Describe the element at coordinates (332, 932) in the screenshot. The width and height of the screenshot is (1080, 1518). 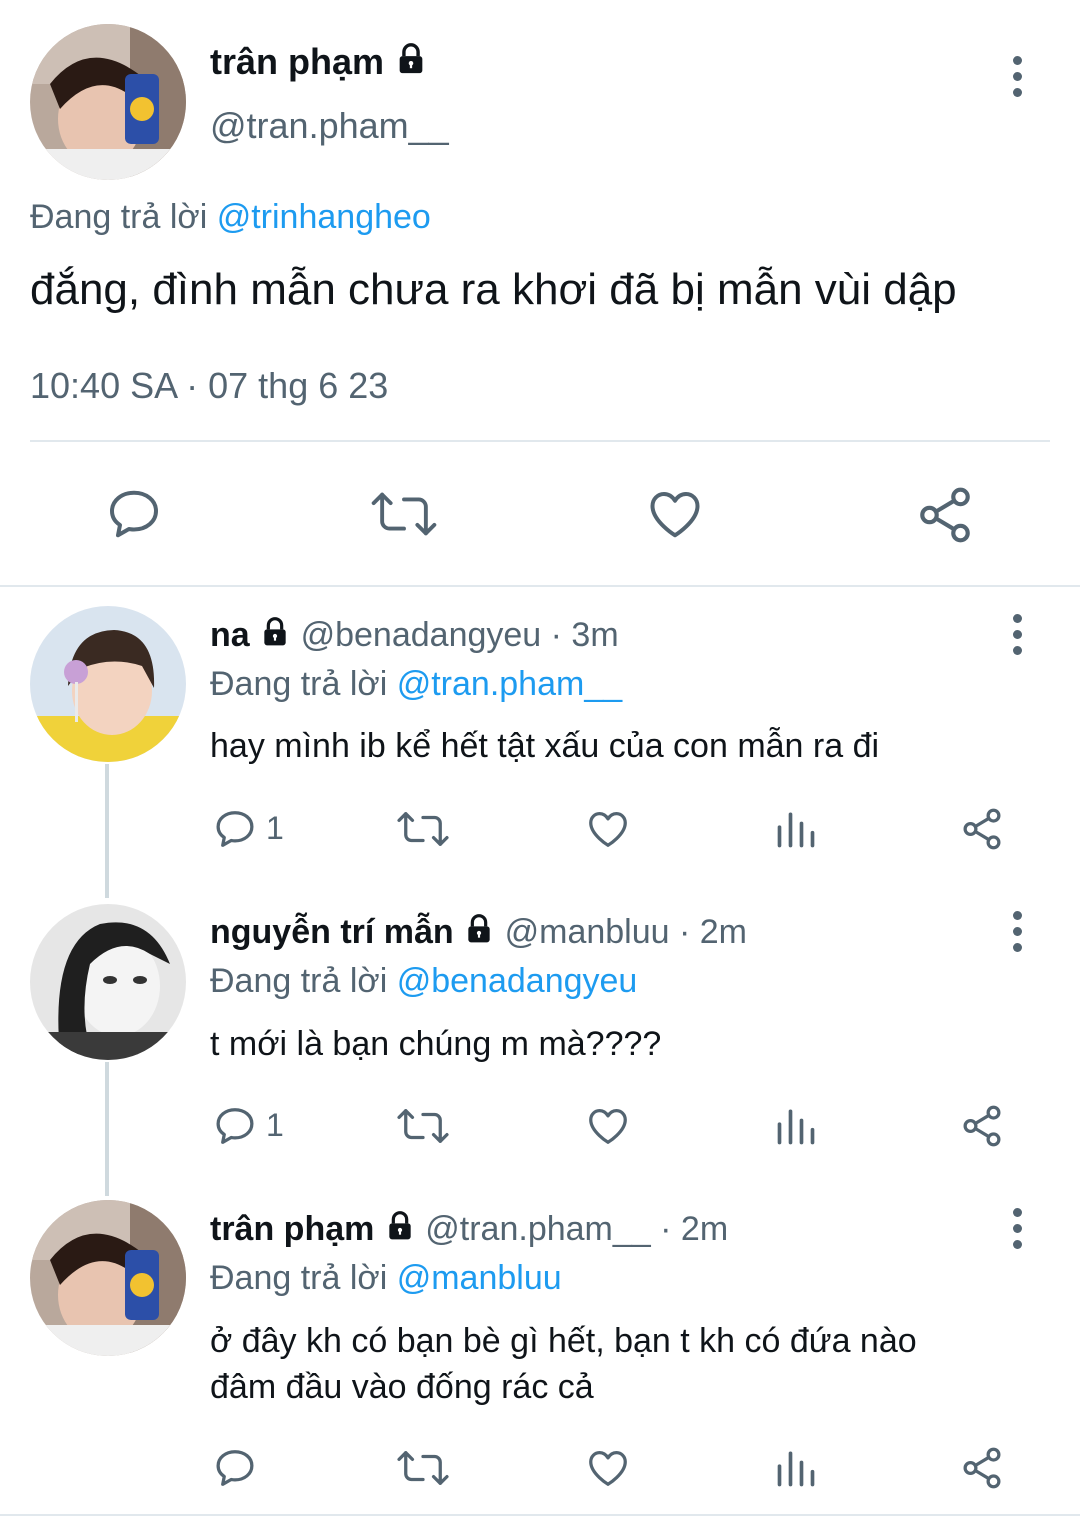
I see `display-name: nguyễn trí mẫn` at that location.